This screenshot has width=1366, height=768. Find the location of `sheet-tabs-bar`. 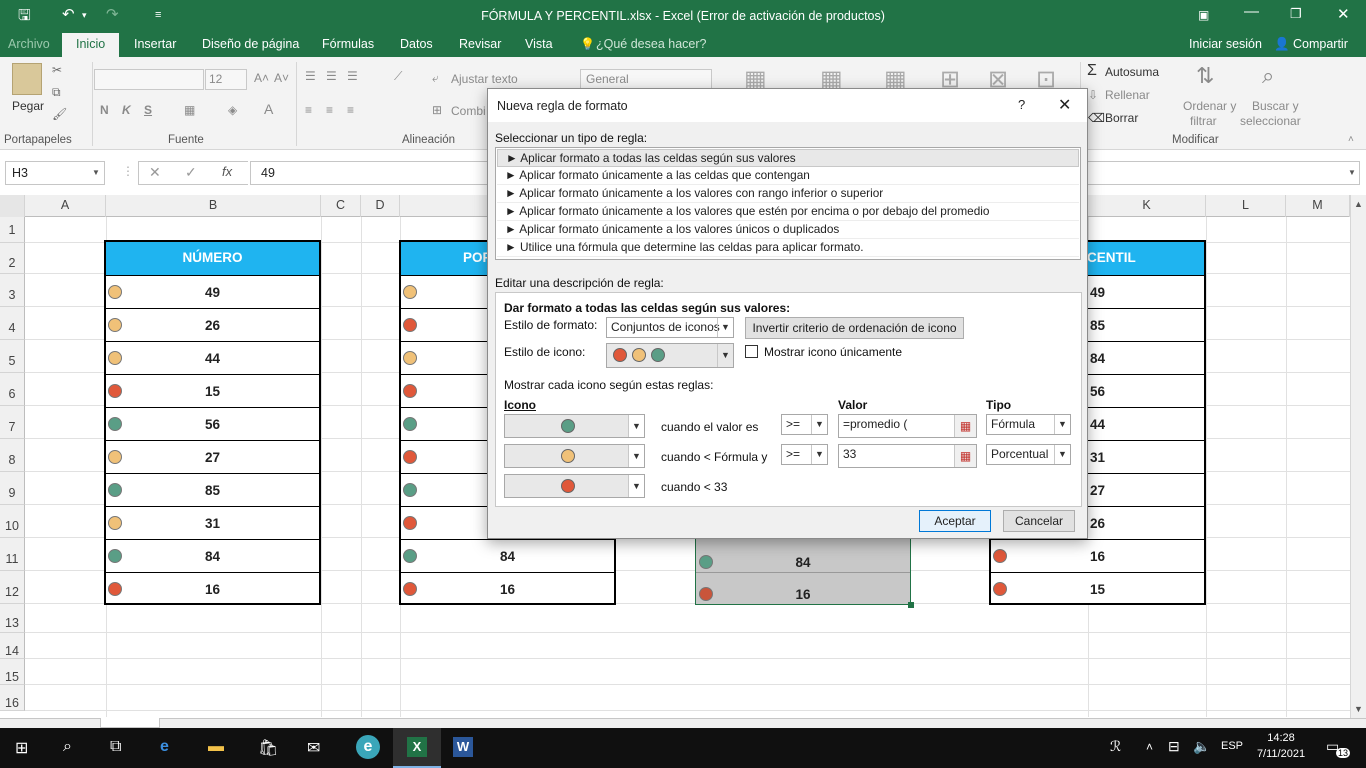

sheet-tabs-bar is located at coordinates (683, 723).